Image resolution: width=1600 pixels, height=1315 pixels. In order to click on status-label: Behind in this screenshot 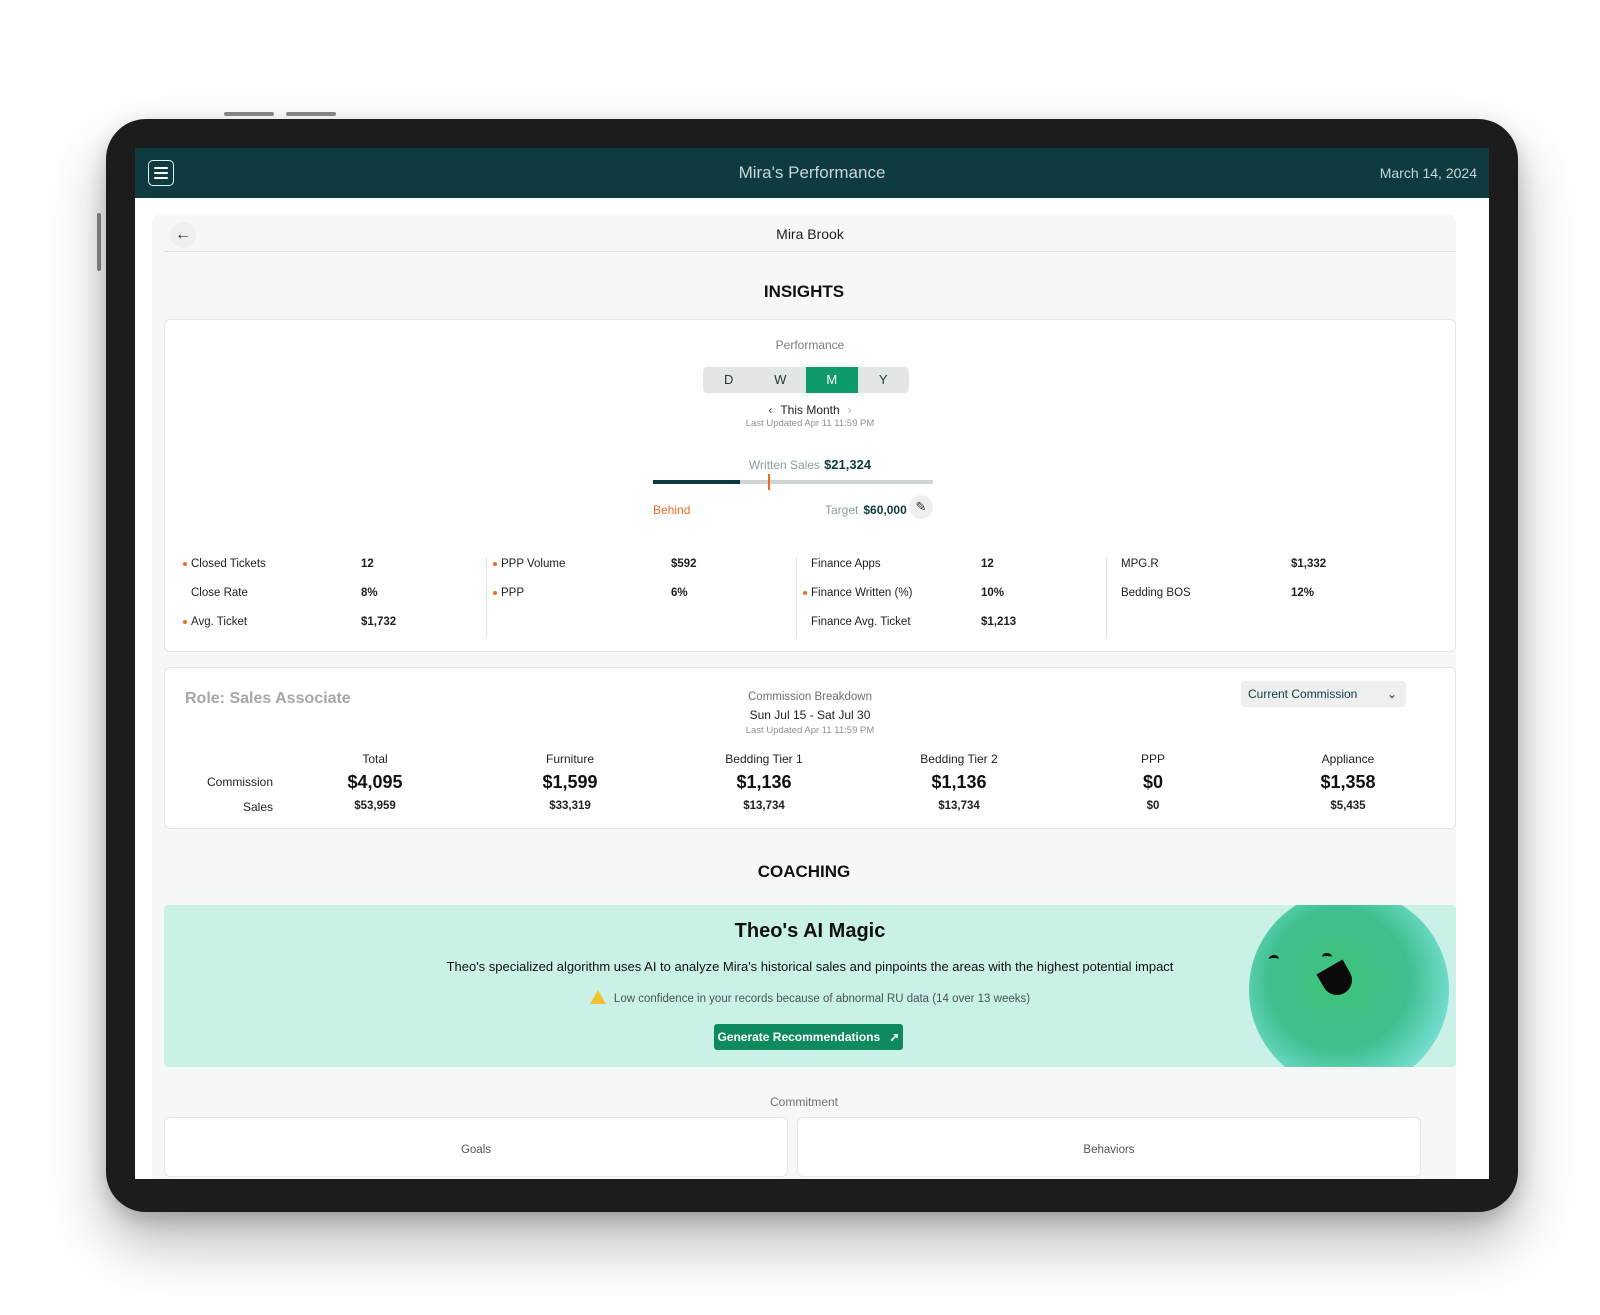, I will do `click(672, 510)`.